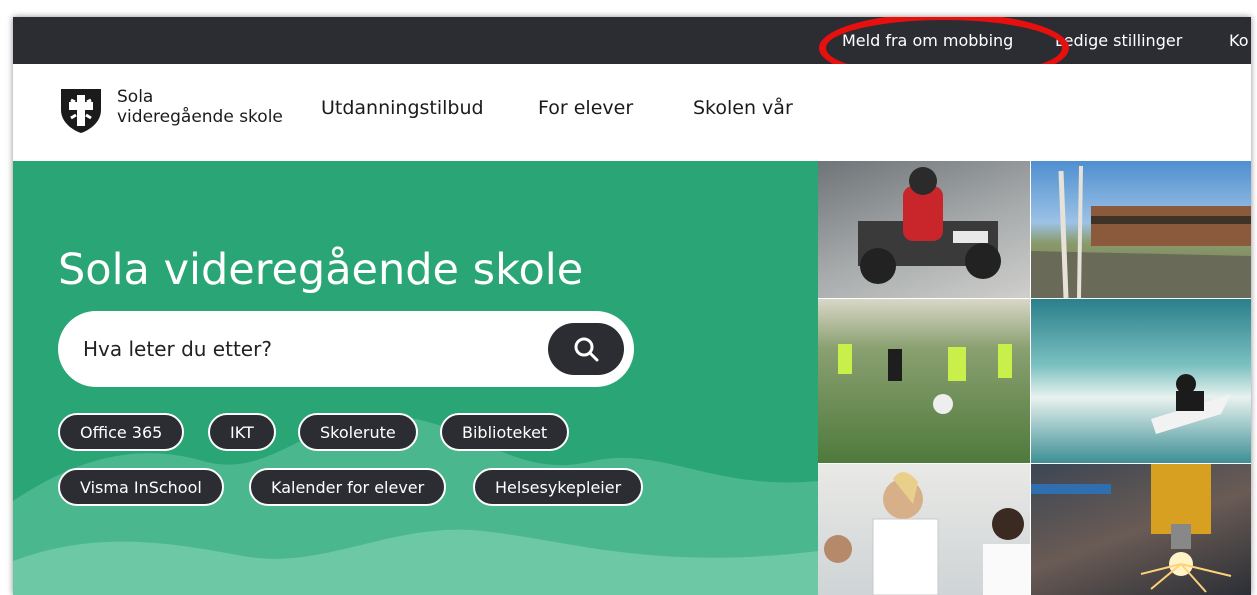 This screenshot has width=1257, height=595. I want to click on quicklink-office-365: Office 365, so click(121, 432).